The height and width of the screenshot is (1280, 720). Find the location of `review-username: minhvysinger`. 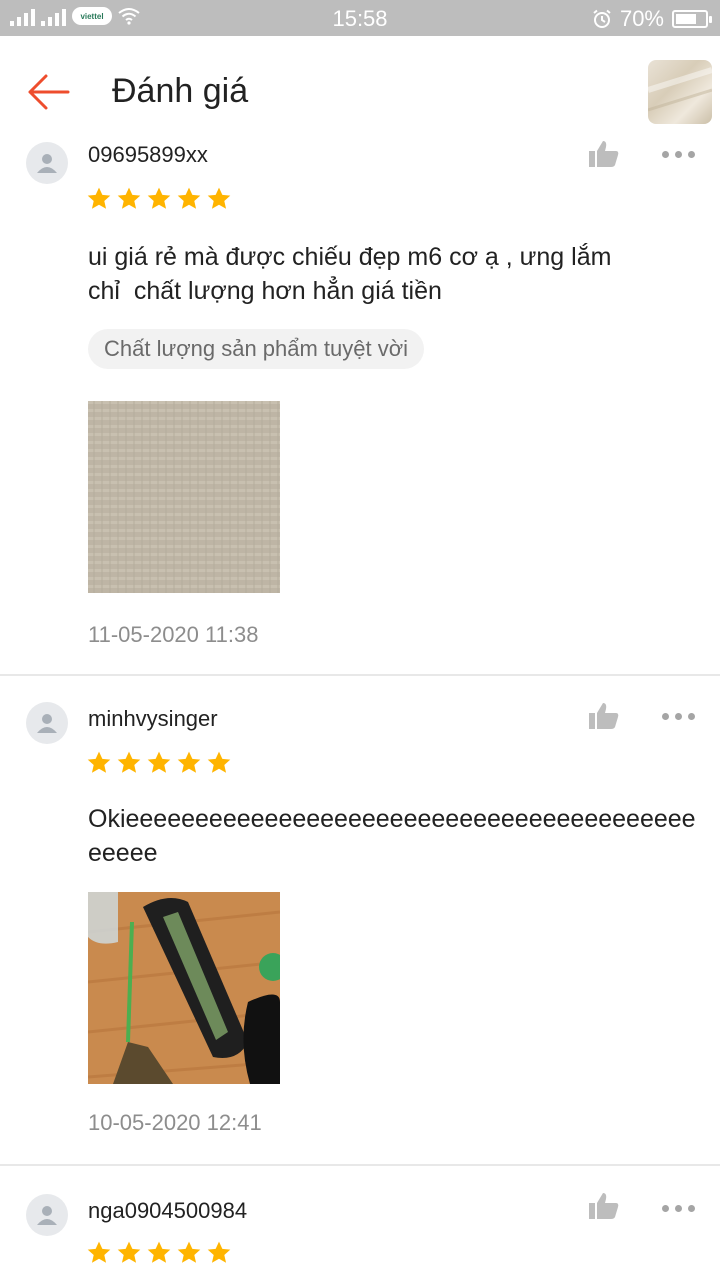

review-username: minhvysinger is located at coordinates (153, 719).